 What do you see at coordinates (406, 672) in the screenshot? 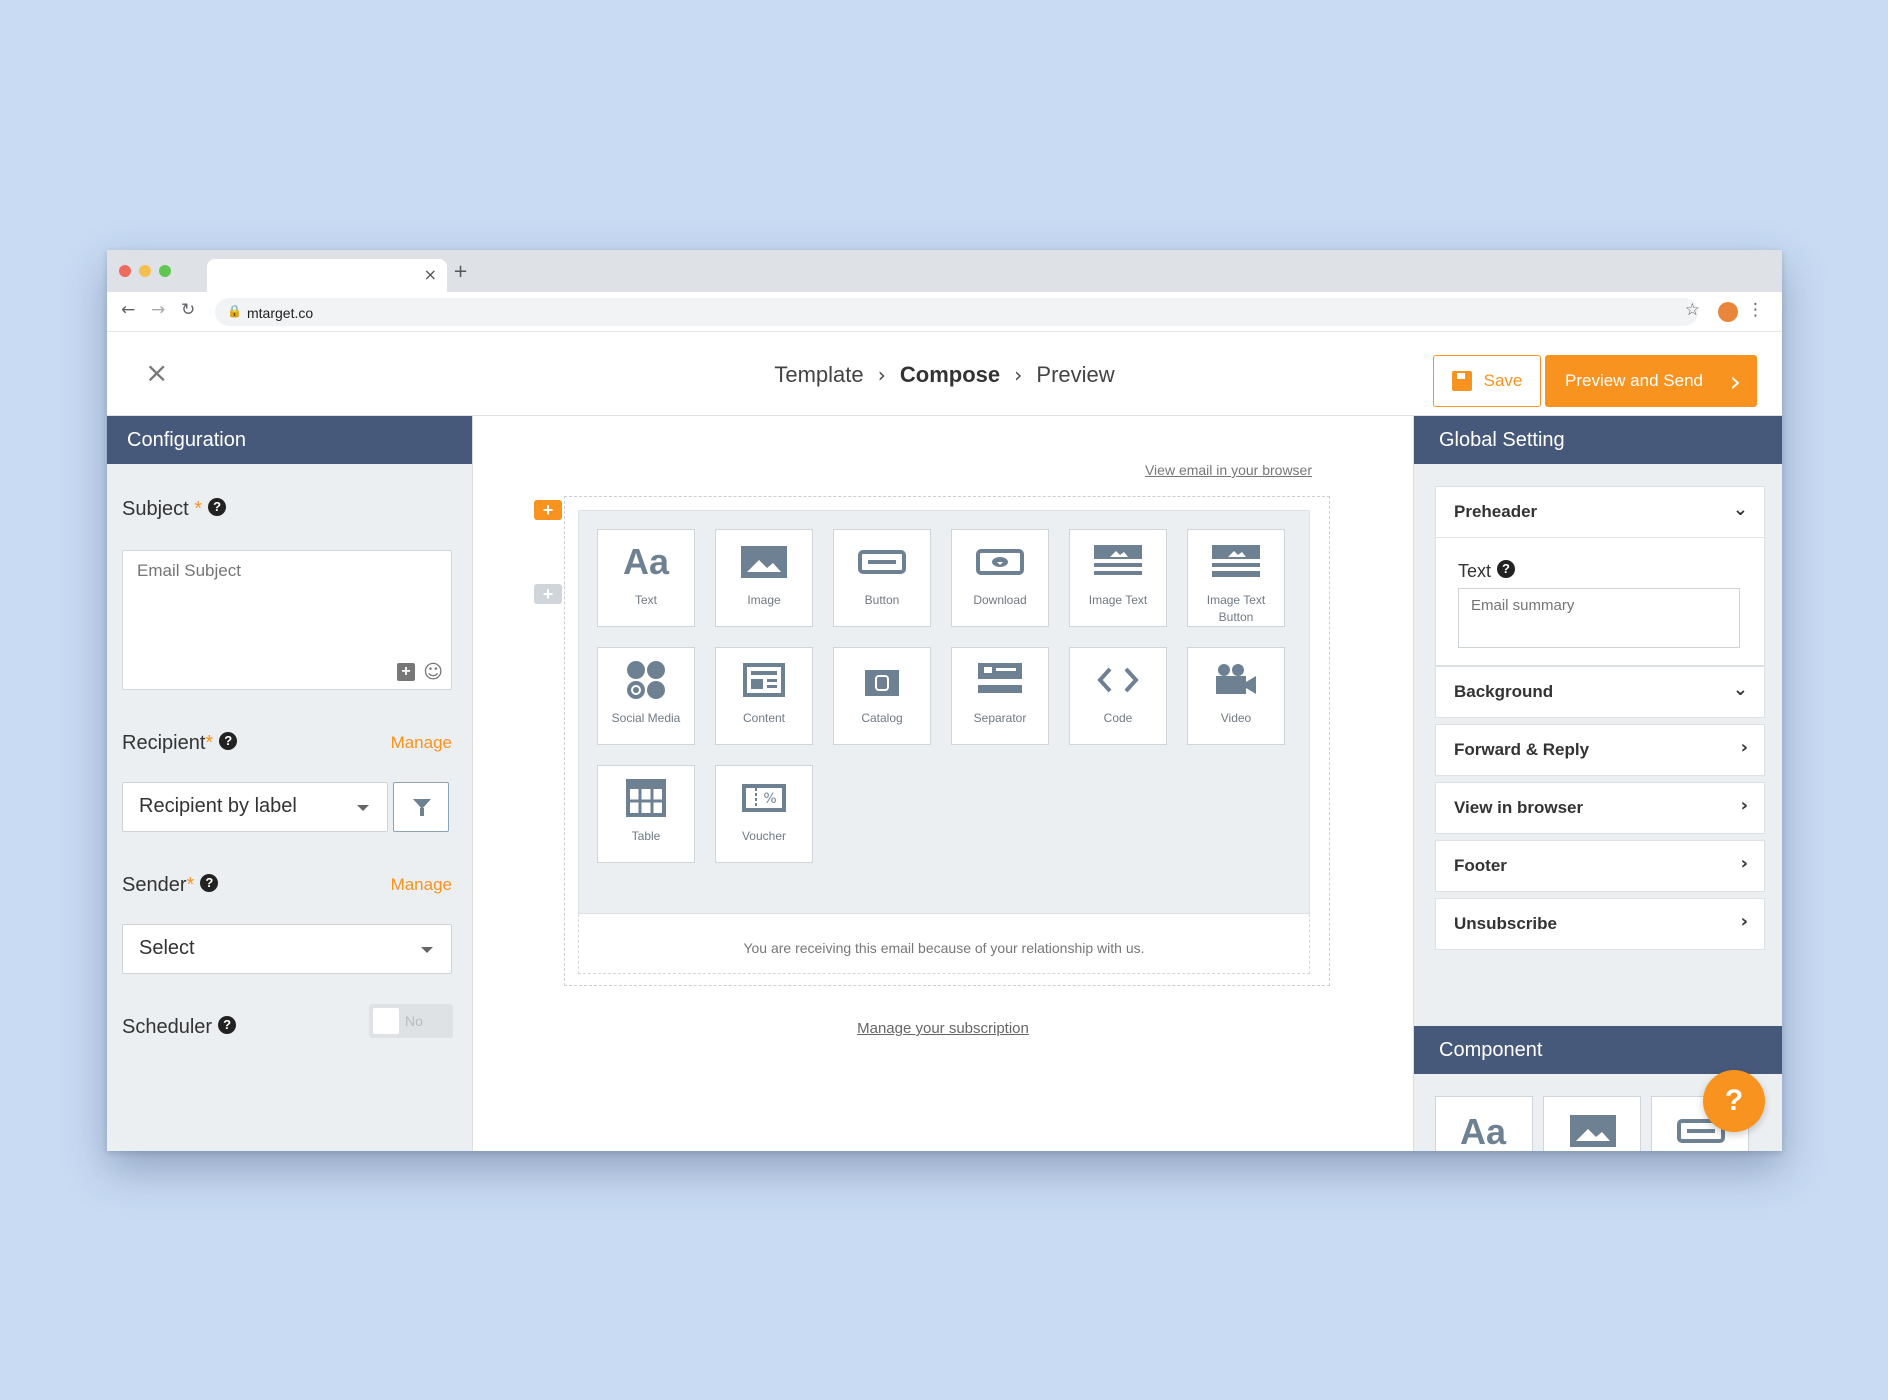
I see `insert-field-icon: +` at bounding box center [406, 672].